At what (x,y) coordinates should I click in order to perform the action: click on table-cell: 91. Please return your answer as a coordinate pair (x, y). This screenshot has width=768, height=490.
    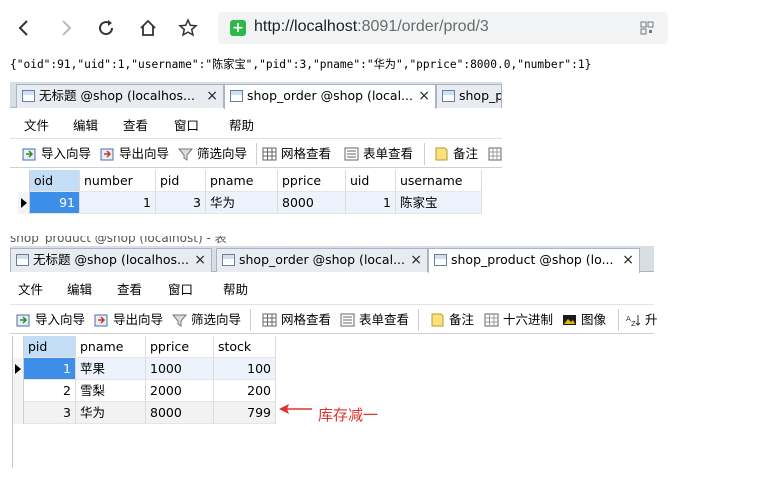
    Looking at the image, I should click on (55, 203).